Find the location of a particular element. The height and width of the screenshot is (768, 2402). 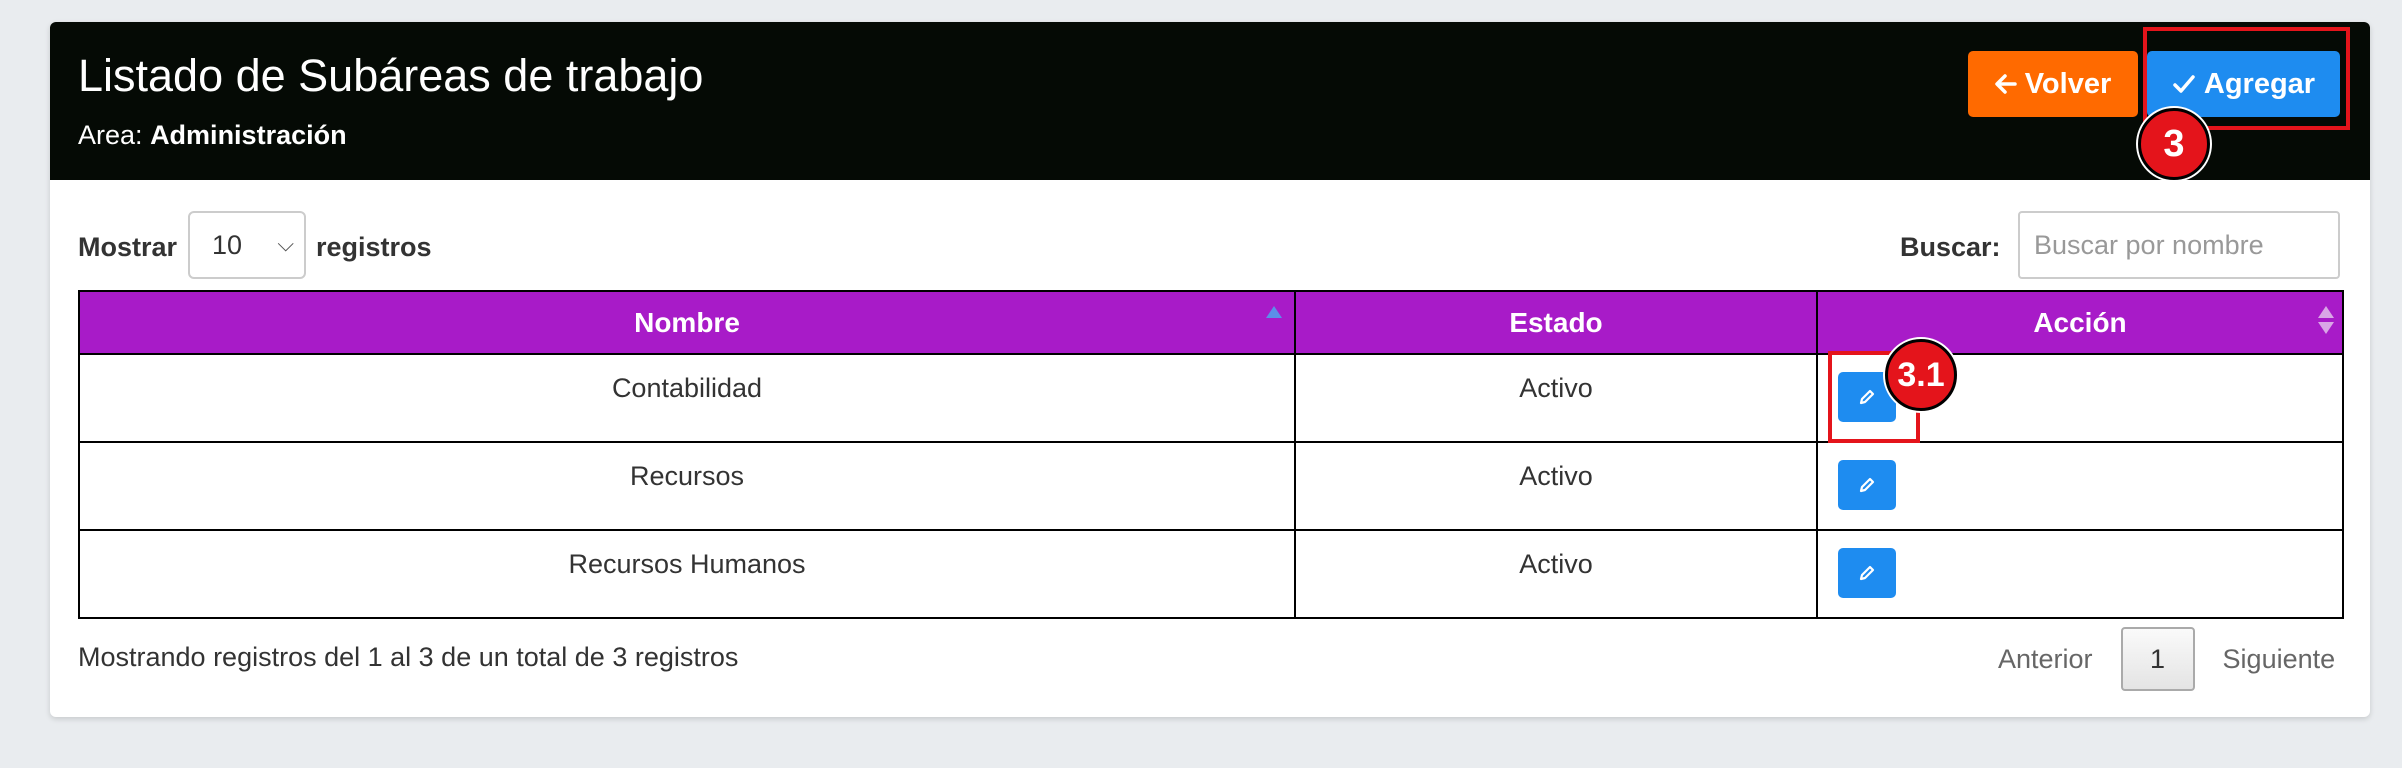

table-row: Recursos Humanos Activo is located at coordinates (1211, 574).